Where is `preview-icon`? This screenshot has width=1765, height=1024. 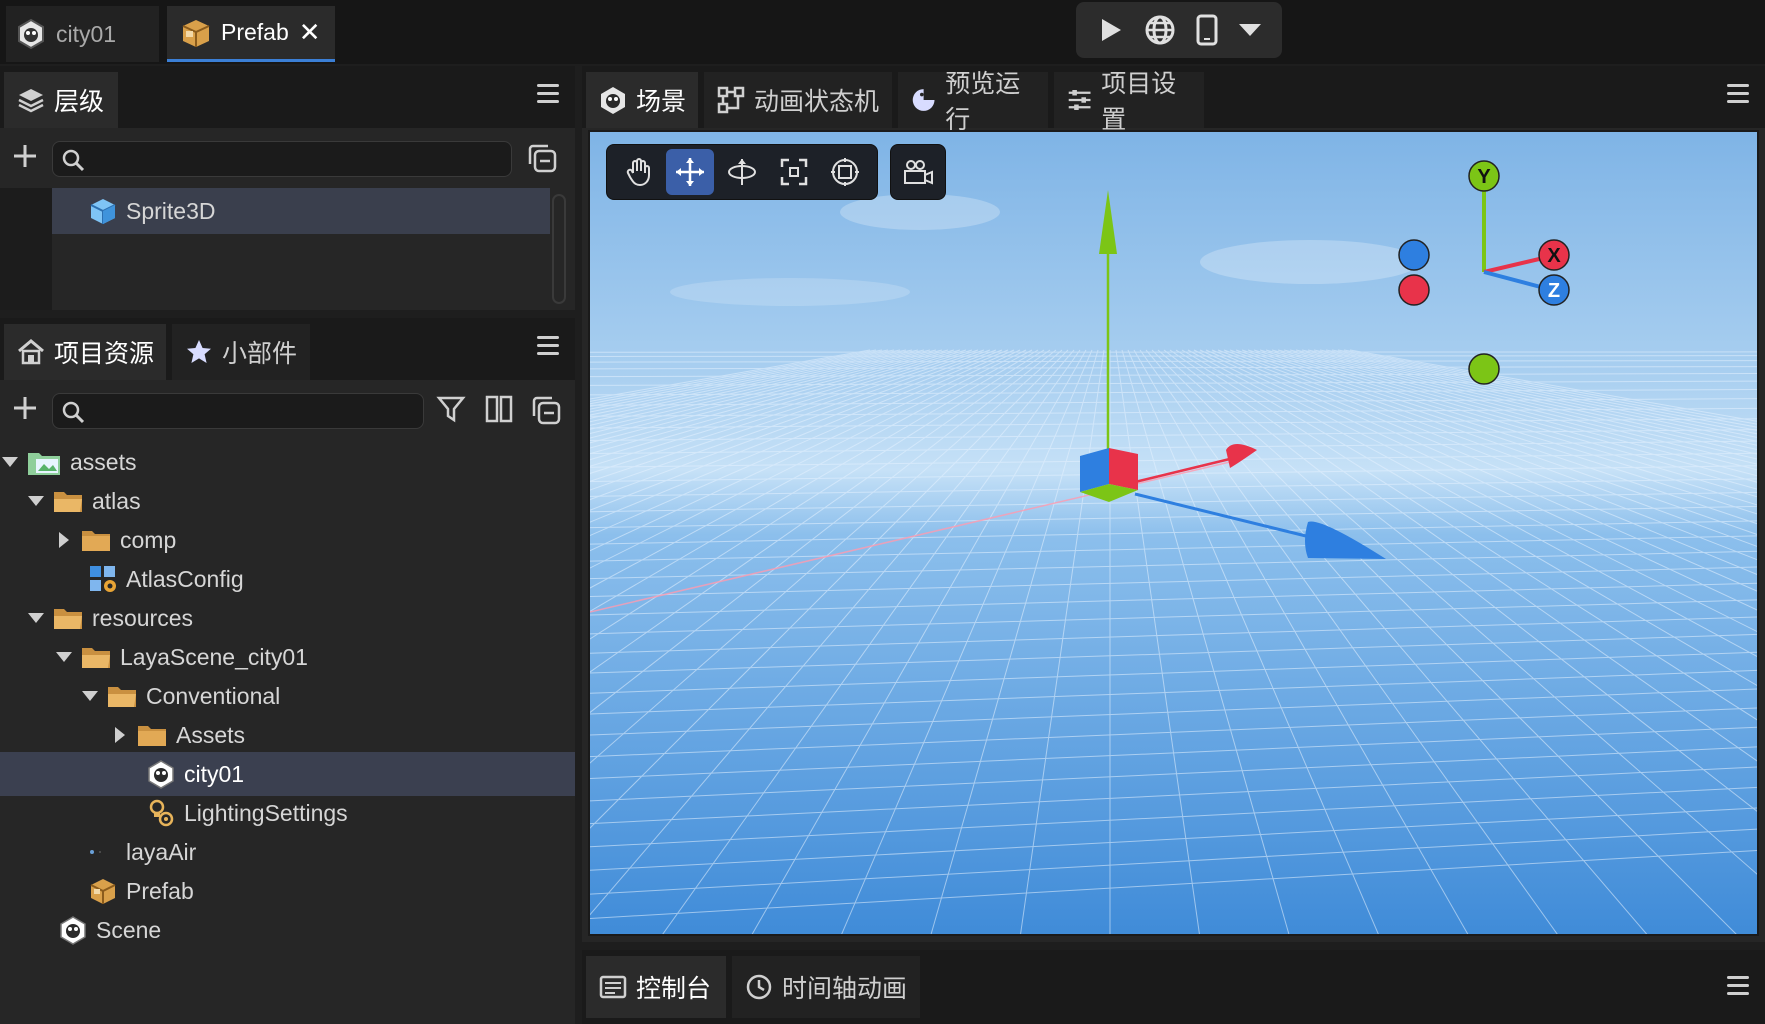 preview-icon is located at coordinates (923, 100).